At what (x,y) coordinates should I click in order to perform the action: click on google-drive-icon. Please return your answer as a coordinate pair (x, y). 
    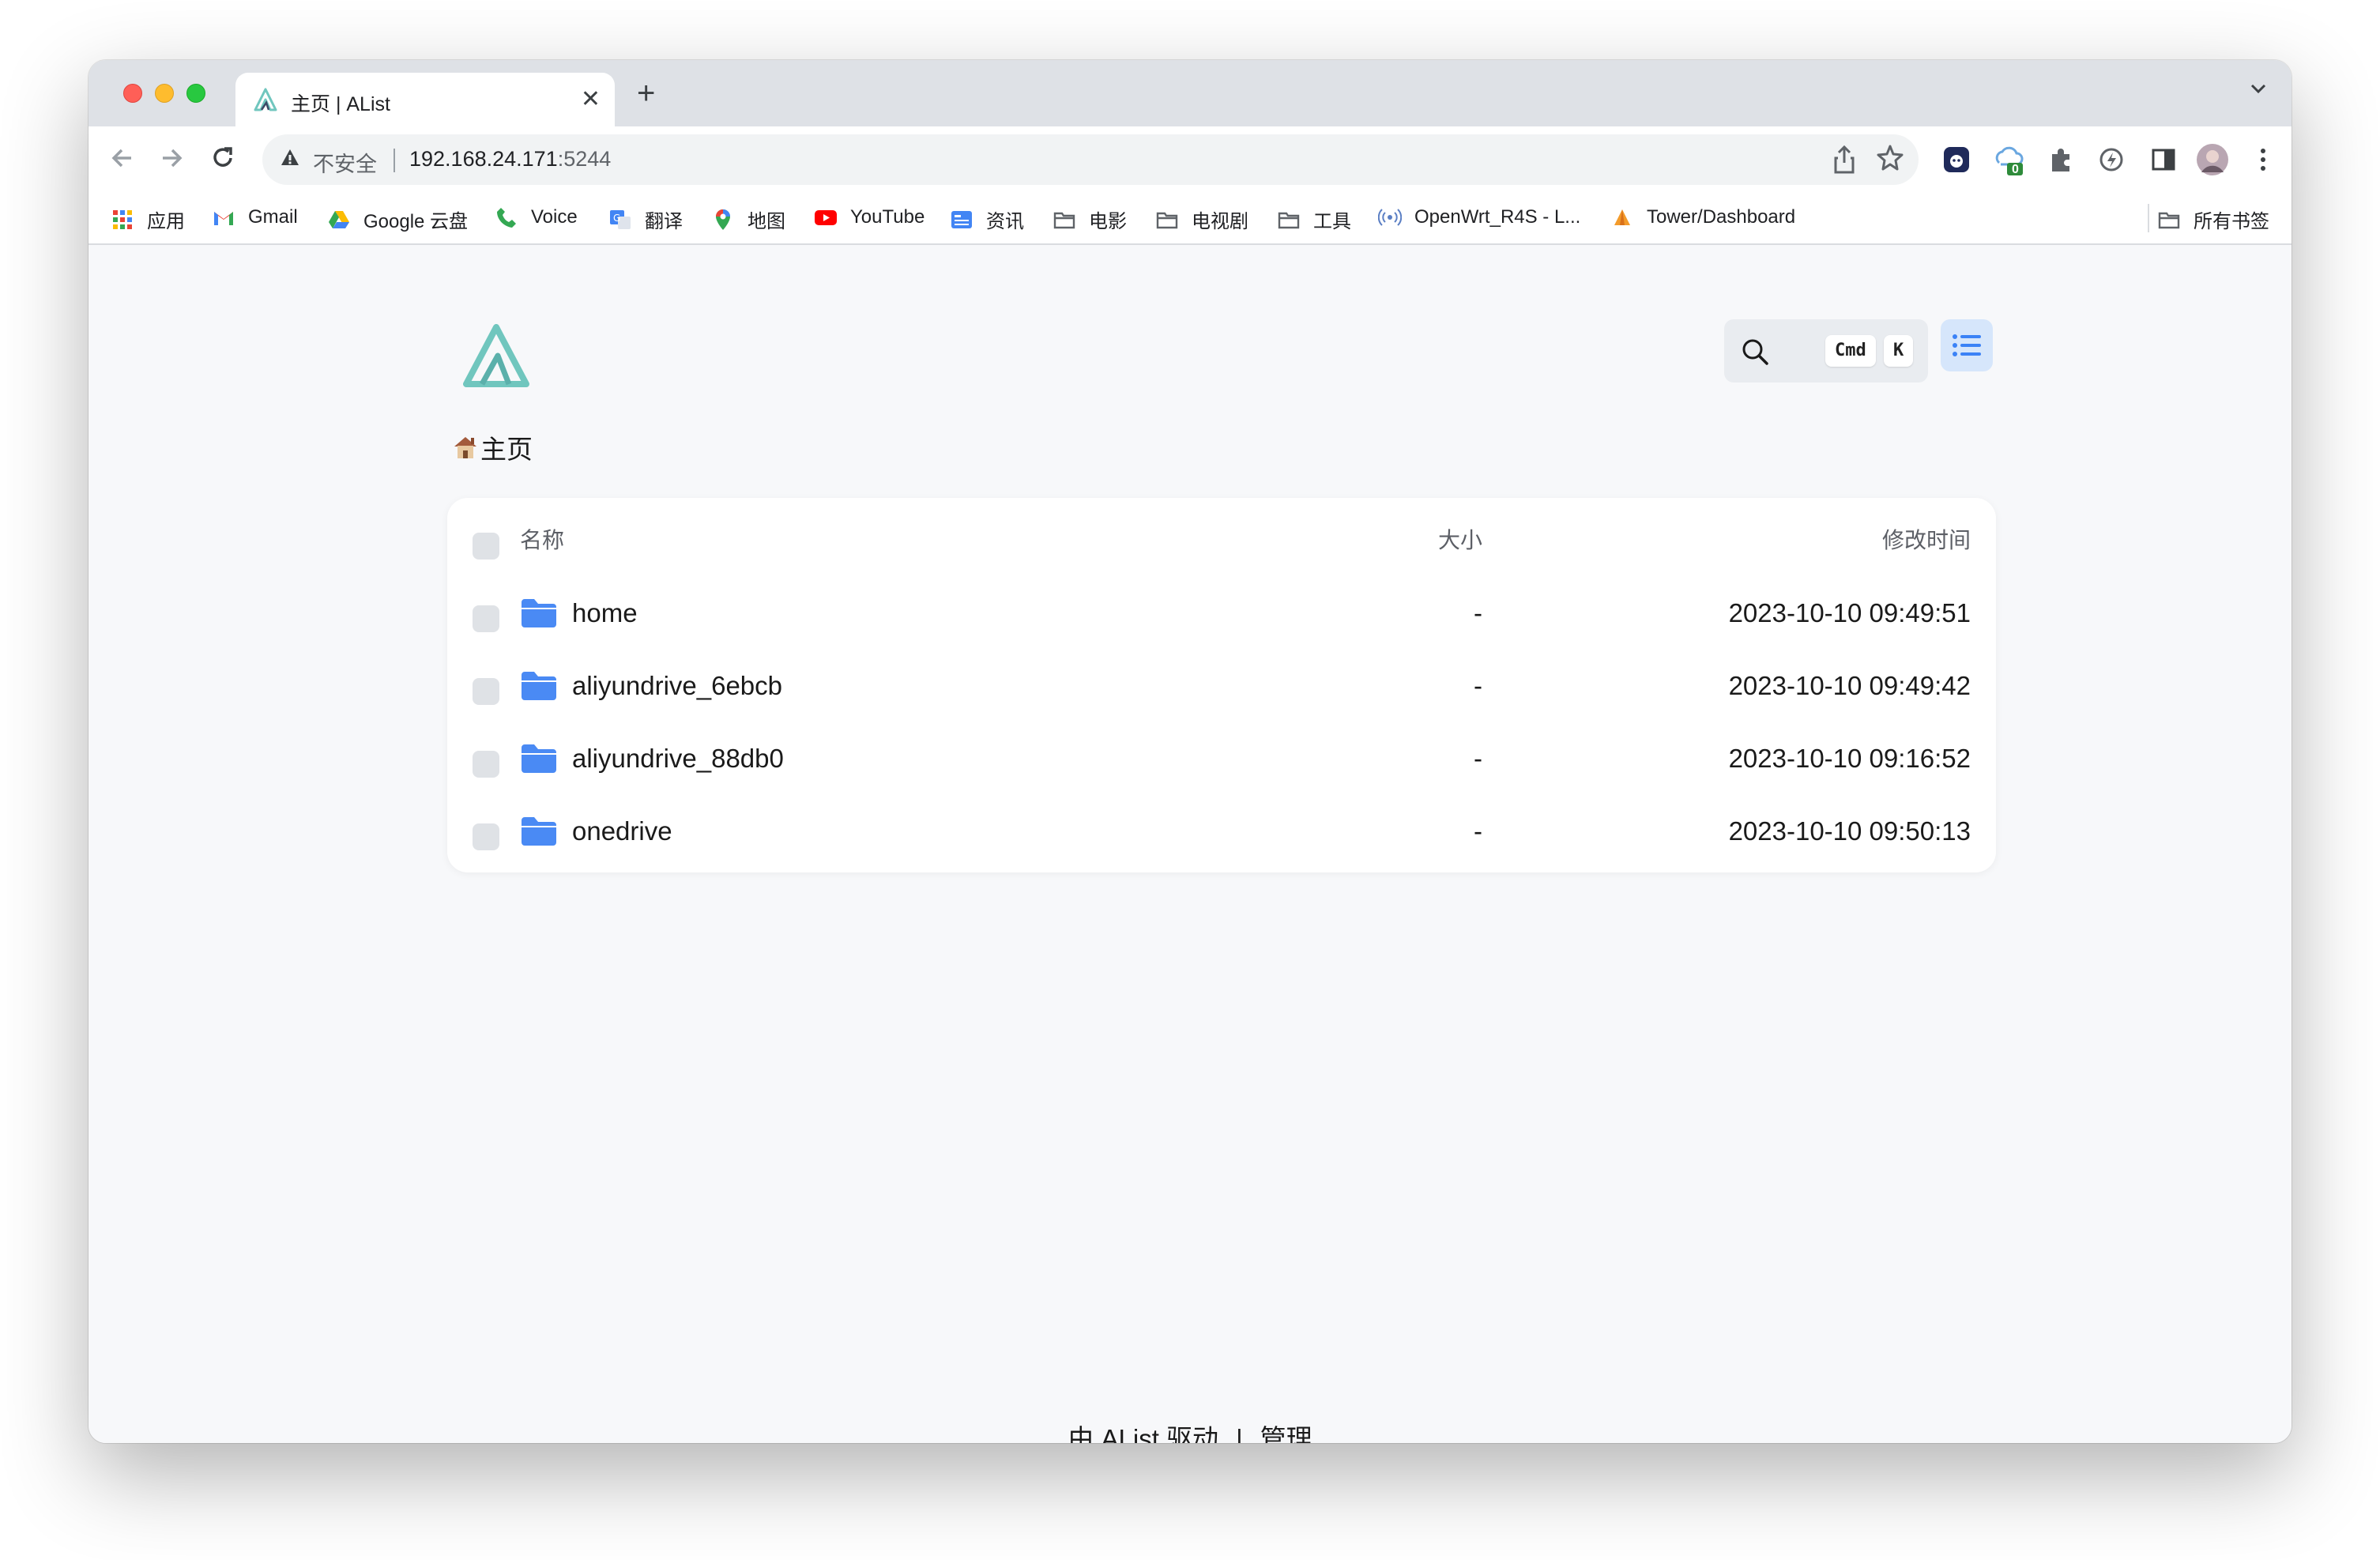
    Looking at the image, I should click on (339, 219).